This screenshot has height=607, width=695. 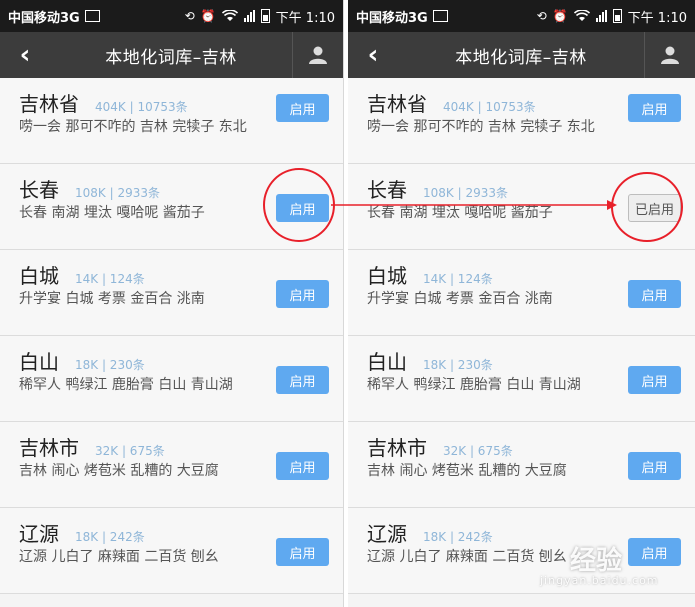 I want to click on list-item: 长春 108K | 2933条 长春 南湖 埋汰 嘎哈呢 酱茄子 启用, so click(x=171, y=207).